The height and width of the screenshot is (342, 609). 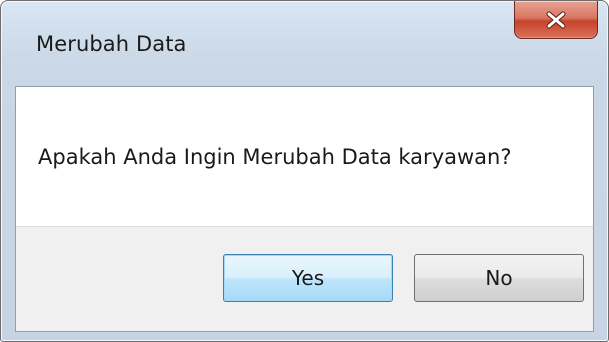 I want to click on yes-button: Yes, so click(x=308, y=278).